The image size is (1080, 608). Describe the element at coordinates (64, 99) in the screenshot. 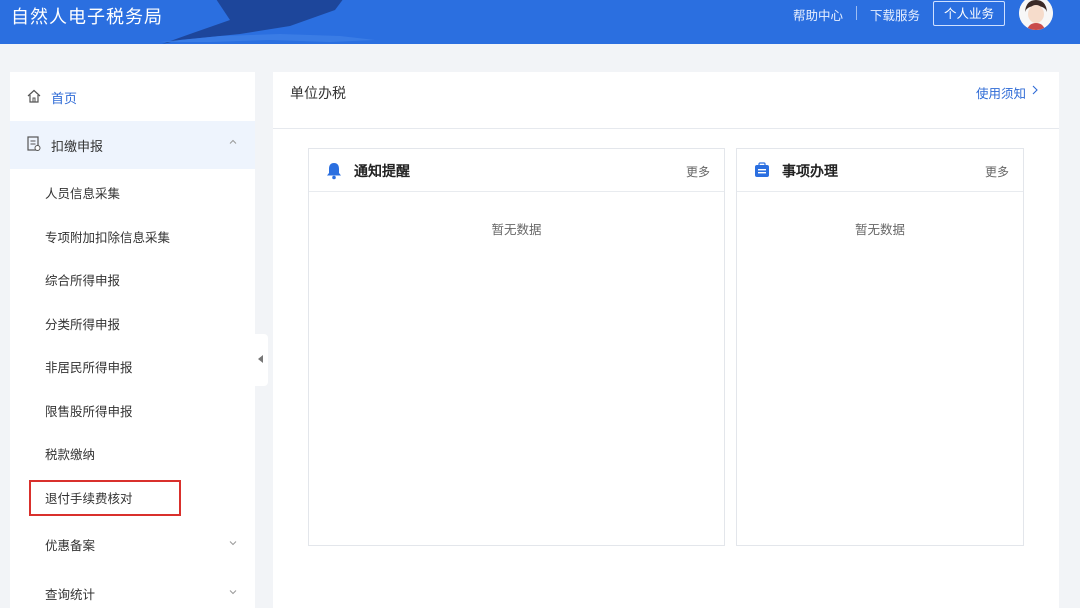

I see `sidebar-home-label: 首页` at that location.